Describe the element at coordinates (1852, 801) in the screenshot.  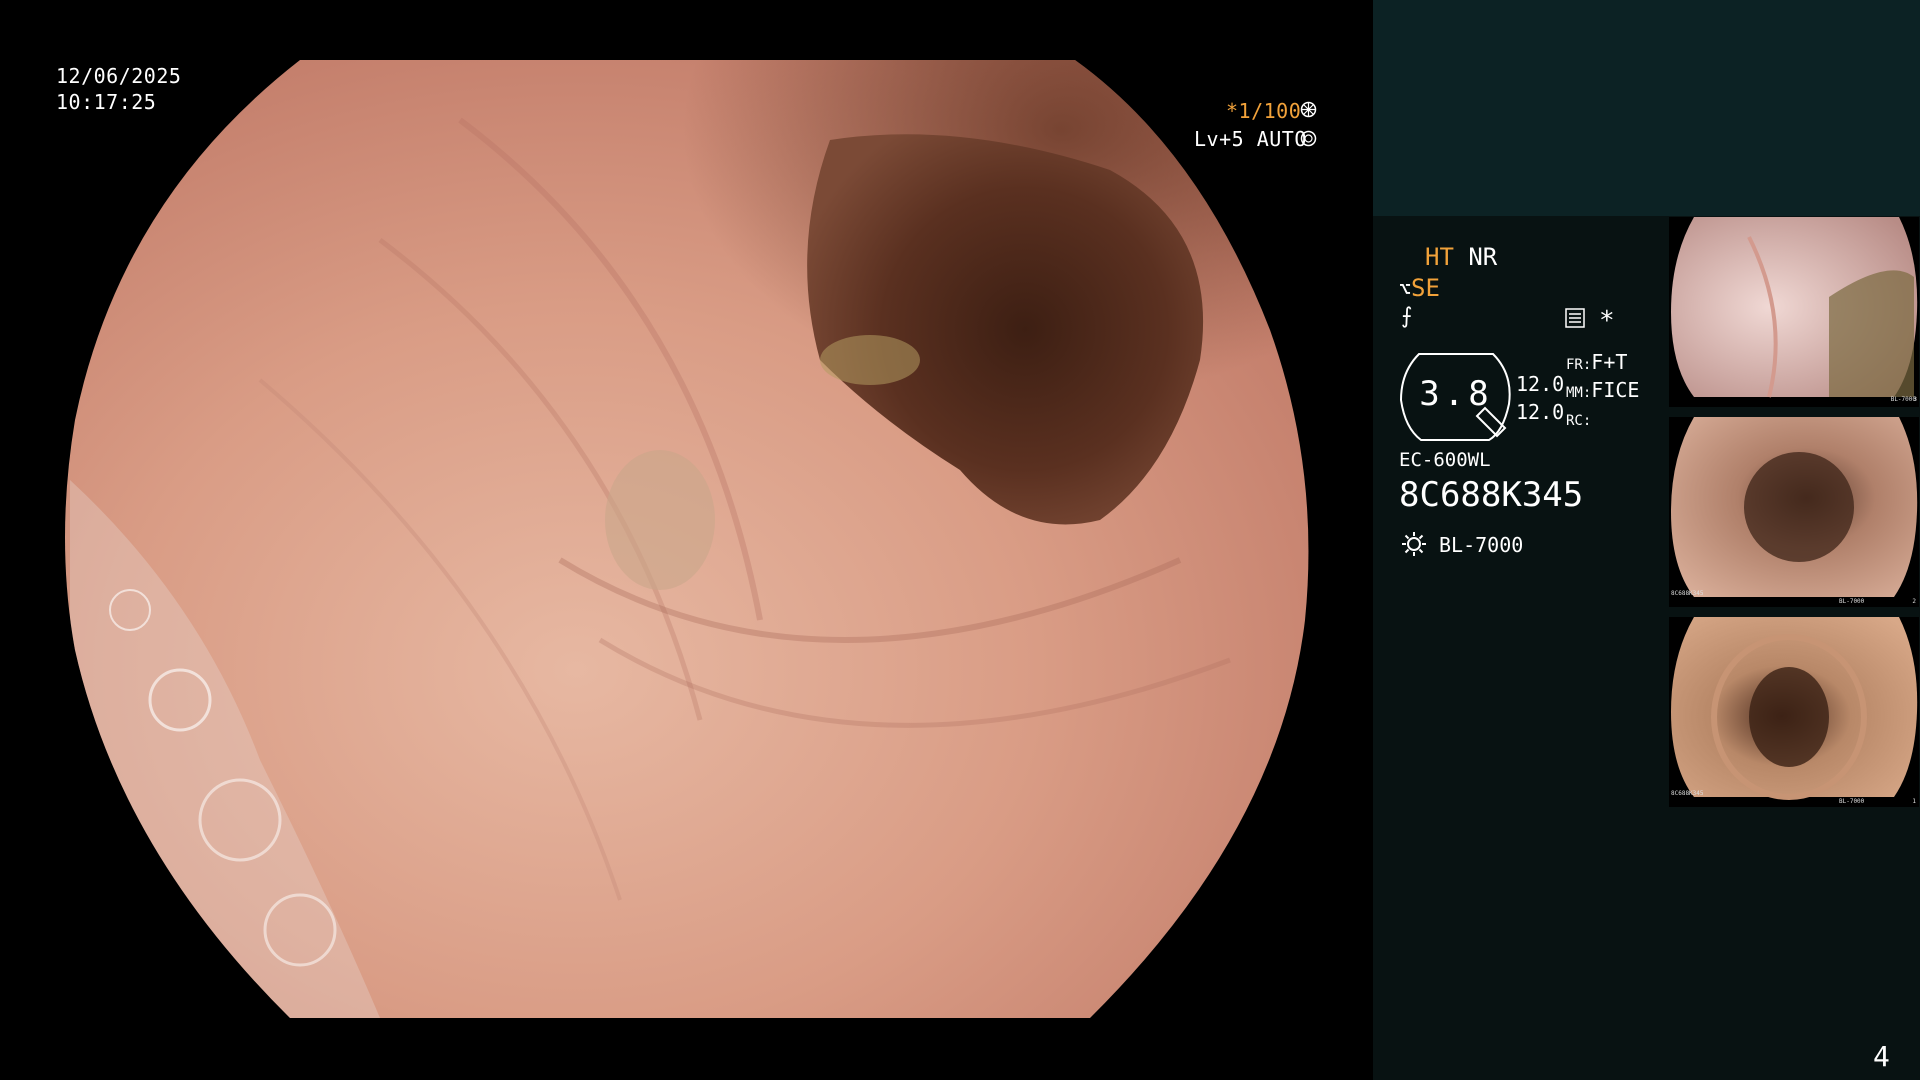
I see `thumbnail-1-light: BL-7000` at that location.